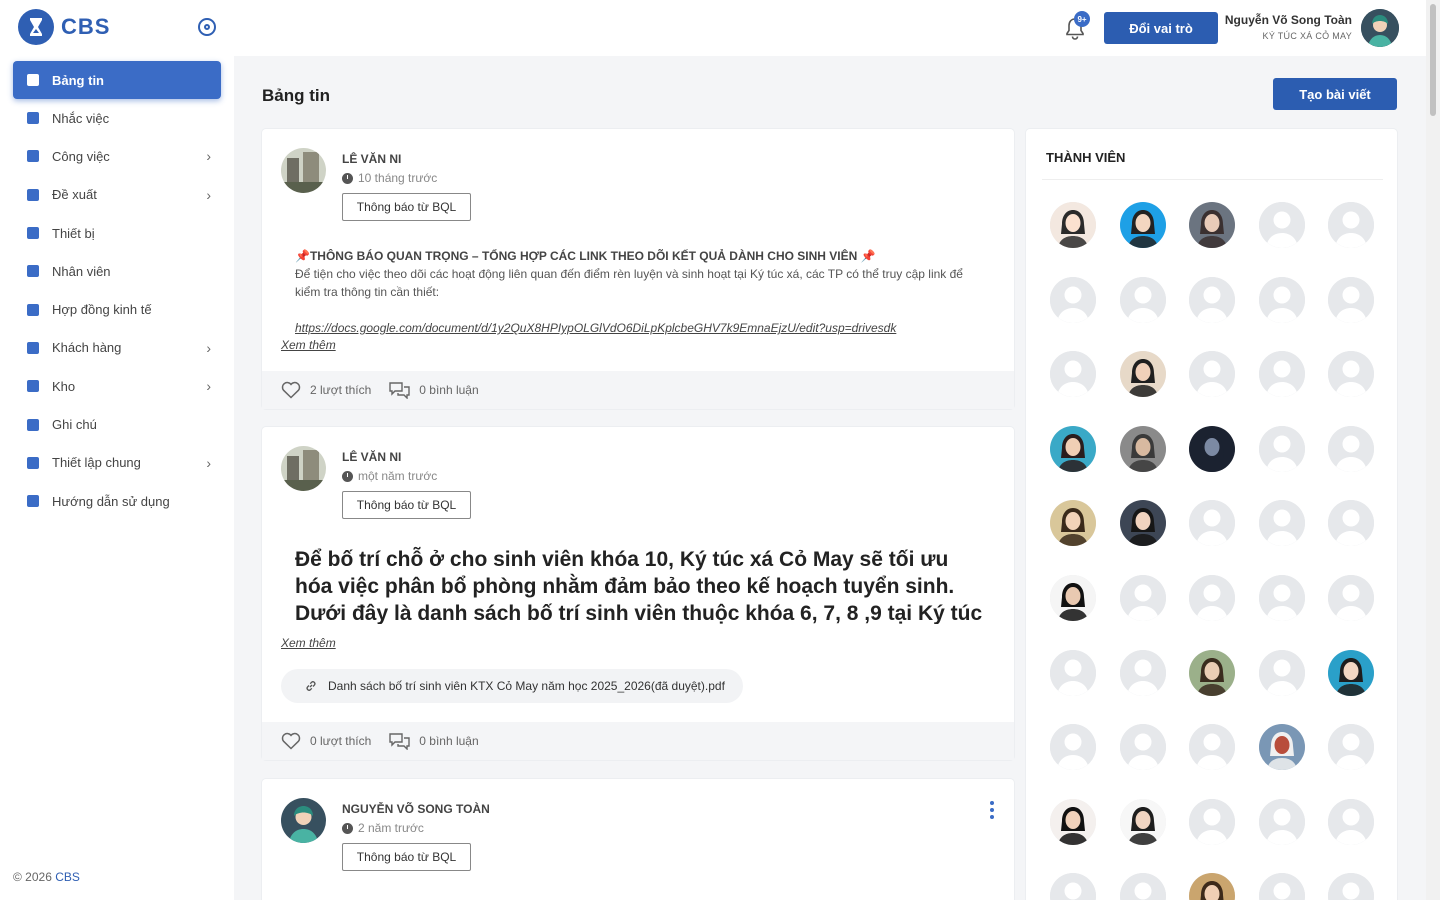  I want to click on sidebar-item-10: Thiết lập chung ›, so click(117, 463).